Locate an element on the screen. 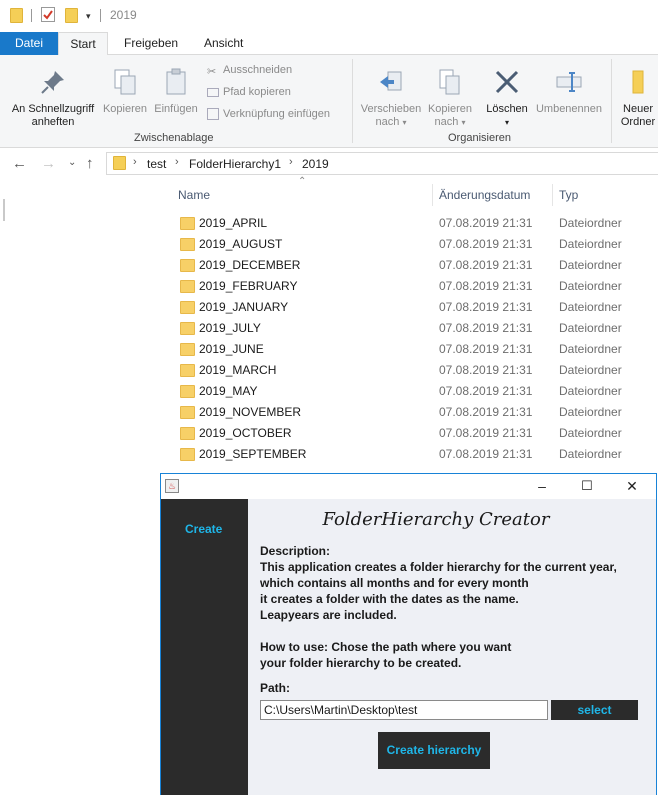 The height and width of the screenshot is (795, 658). file-name: 2019_FEBRUARY is located at coordinates (248, 286).